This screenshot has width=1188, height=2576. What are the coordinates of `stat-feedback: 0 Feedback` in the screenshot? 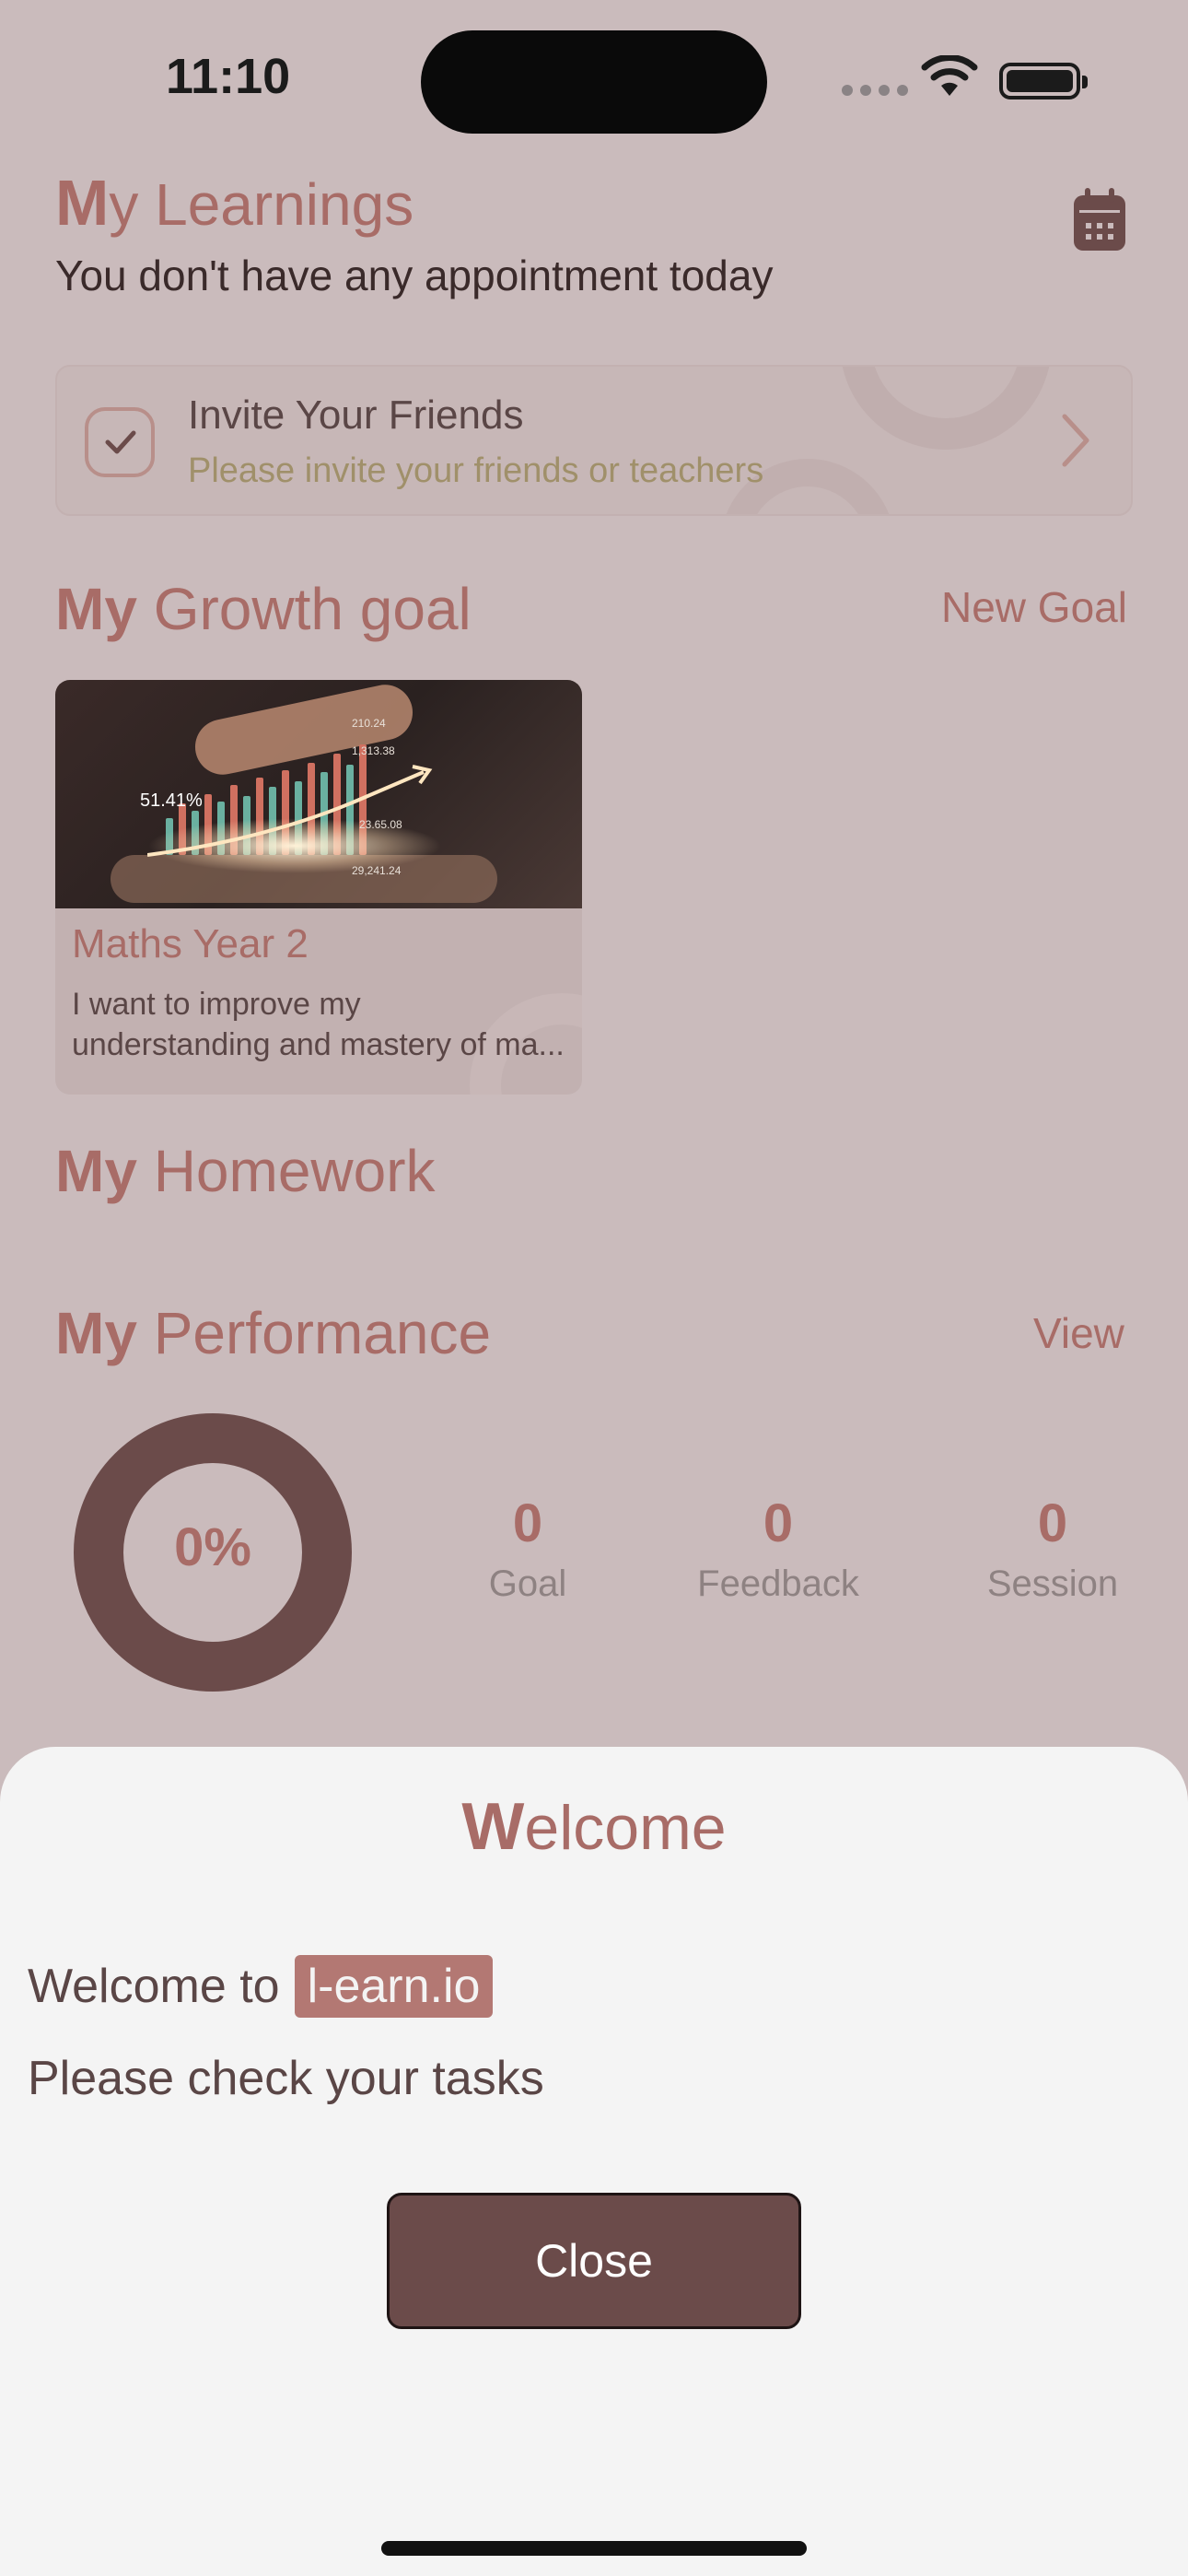 It's located at (778, 1549).